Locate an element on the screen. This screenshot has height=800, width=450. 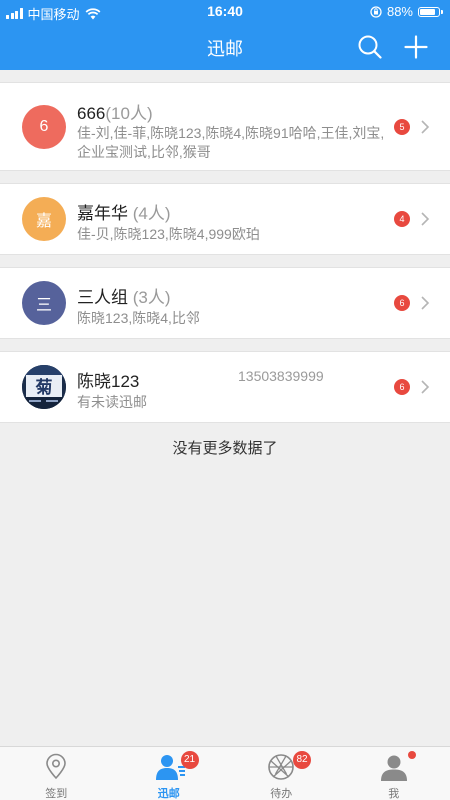
conversation-name: 三人组 is located at coordinates (102, 297).